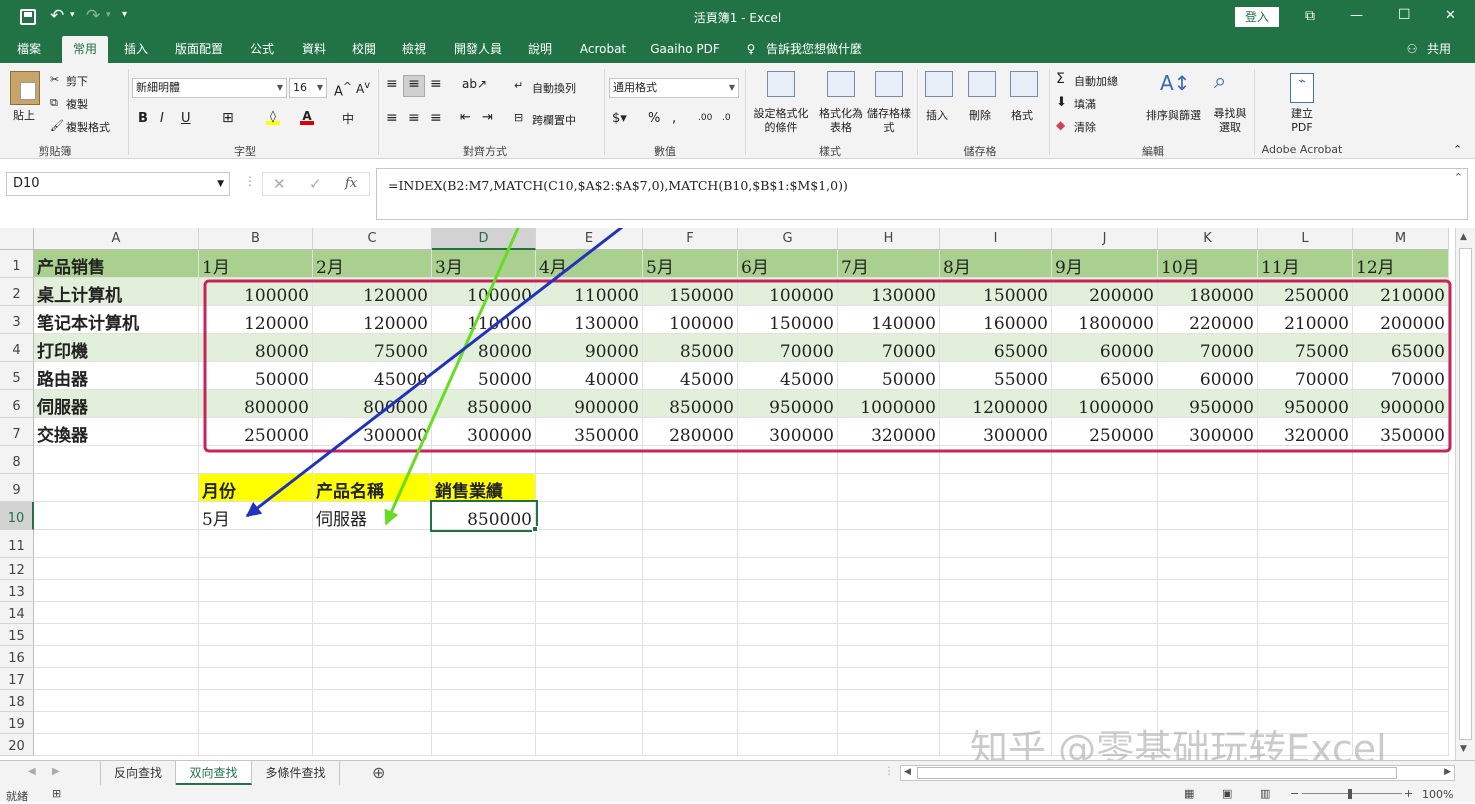 The image size is (1475, 804). What do you see at coordinates (77, 104) in the screenshot?
I see `copy-button: 複製` at bounding box center [77, 104].